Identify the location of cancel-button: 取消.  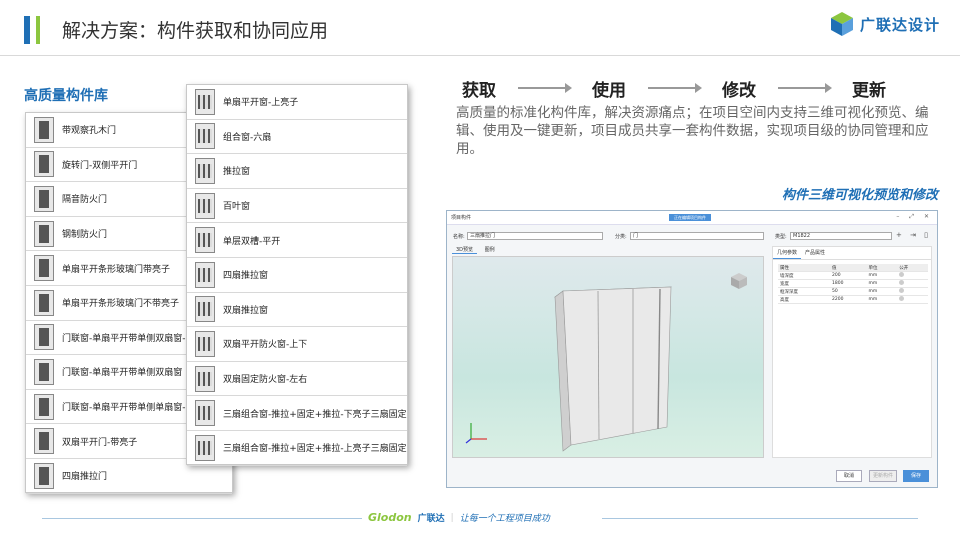
(849, 476).